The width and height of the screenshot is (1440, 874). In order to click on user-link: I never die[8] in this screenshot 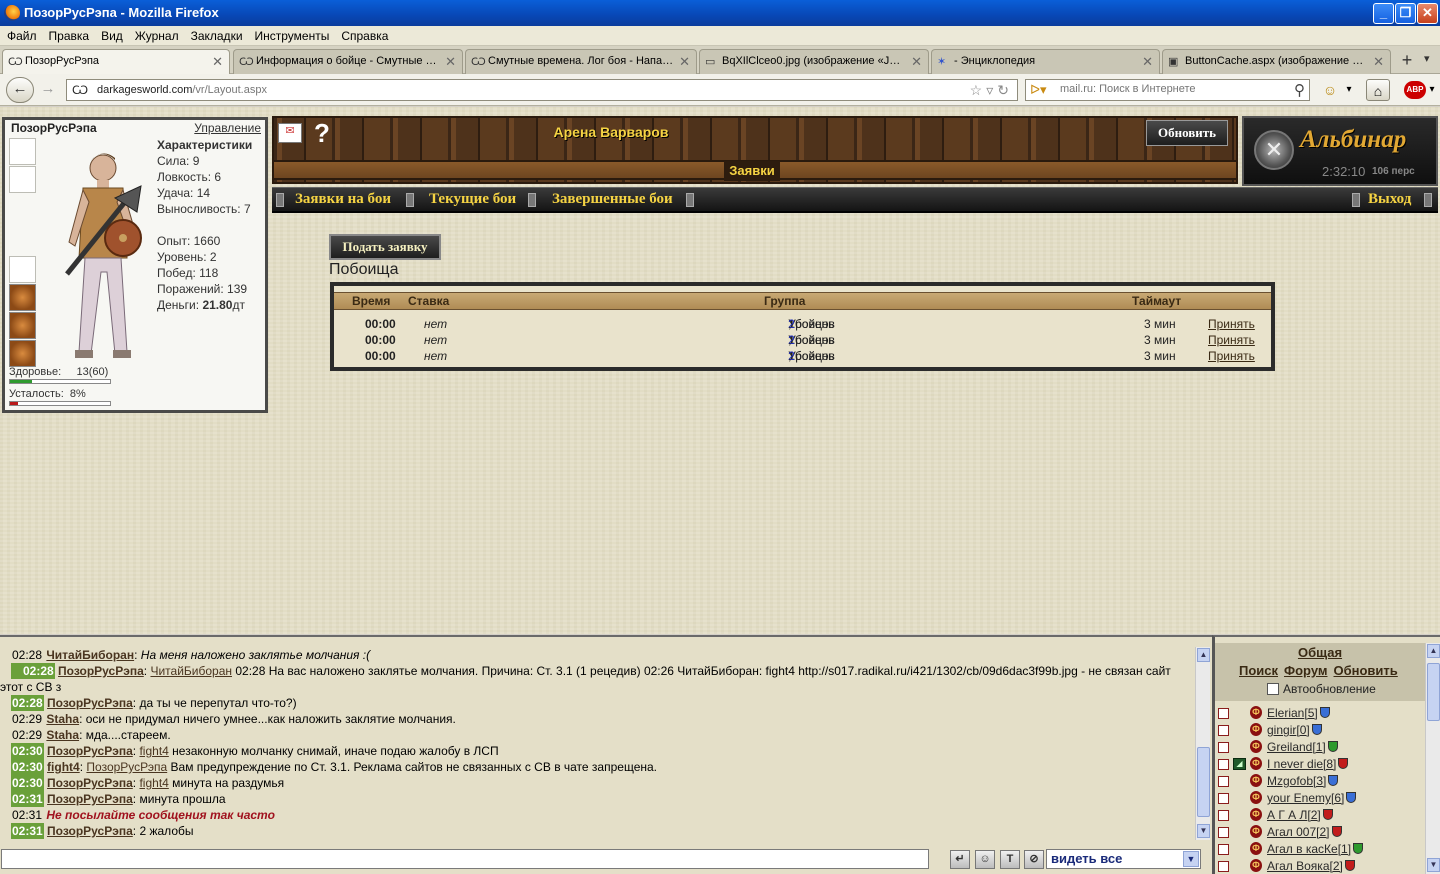, I will do `click(1308, 764)`.